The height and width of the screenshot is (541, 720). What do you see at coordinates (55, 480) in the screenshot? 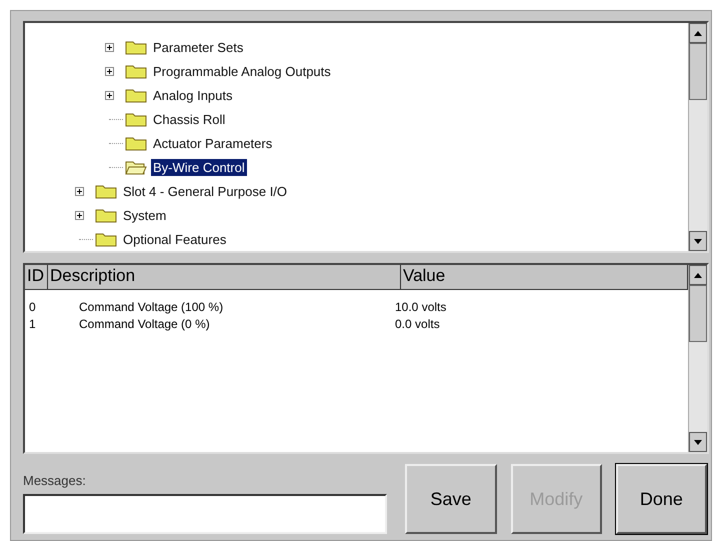
I see `messages-label: Messages:` at bounding box center [55, 480].